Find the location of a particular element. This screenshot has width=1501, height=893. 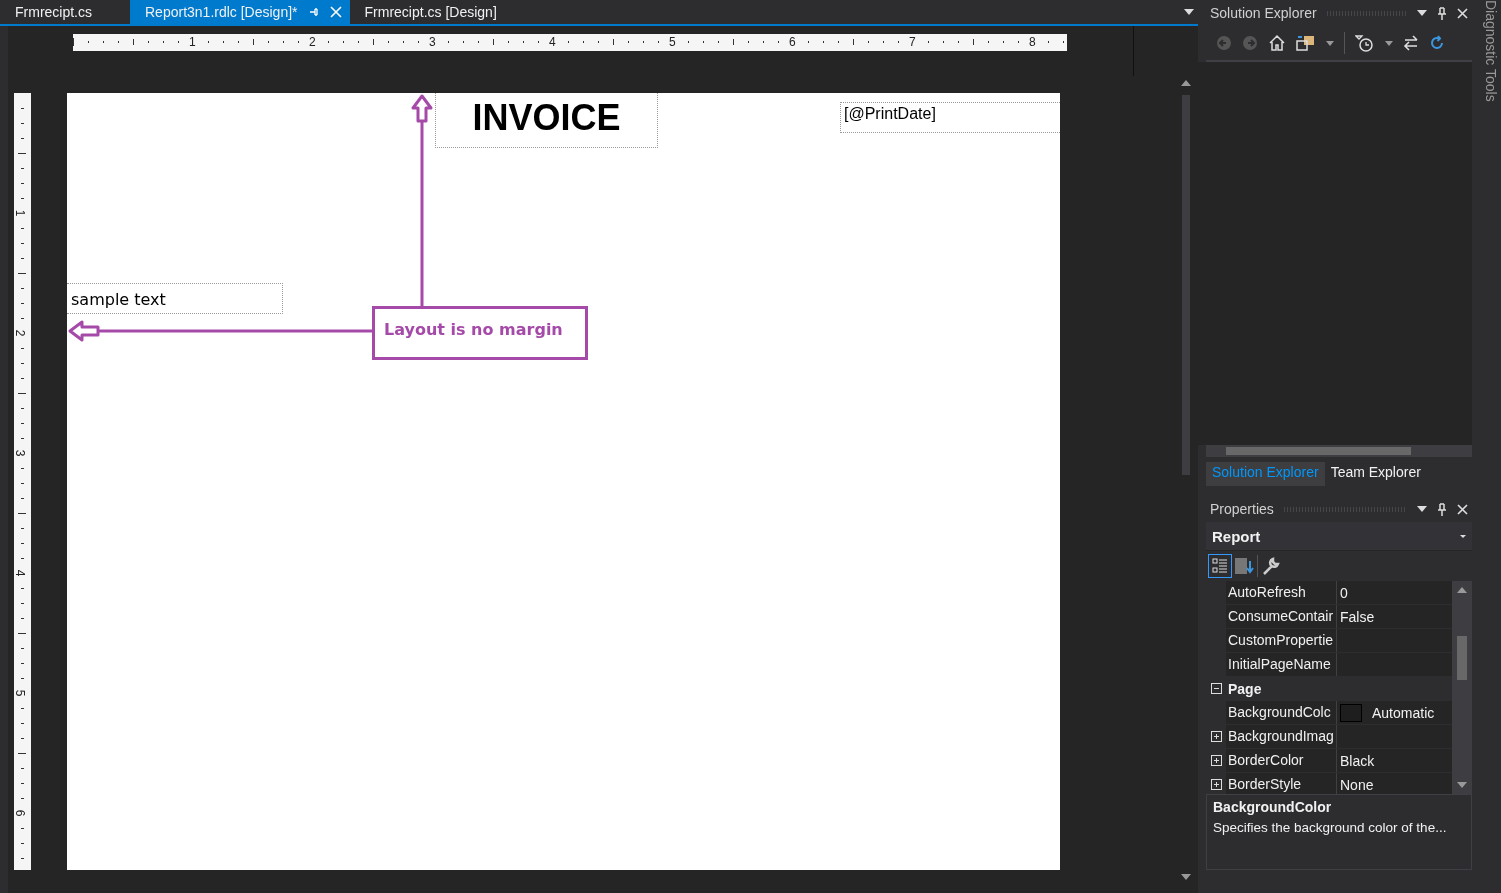

property-value: Black is located at coordinates (1394, 760).